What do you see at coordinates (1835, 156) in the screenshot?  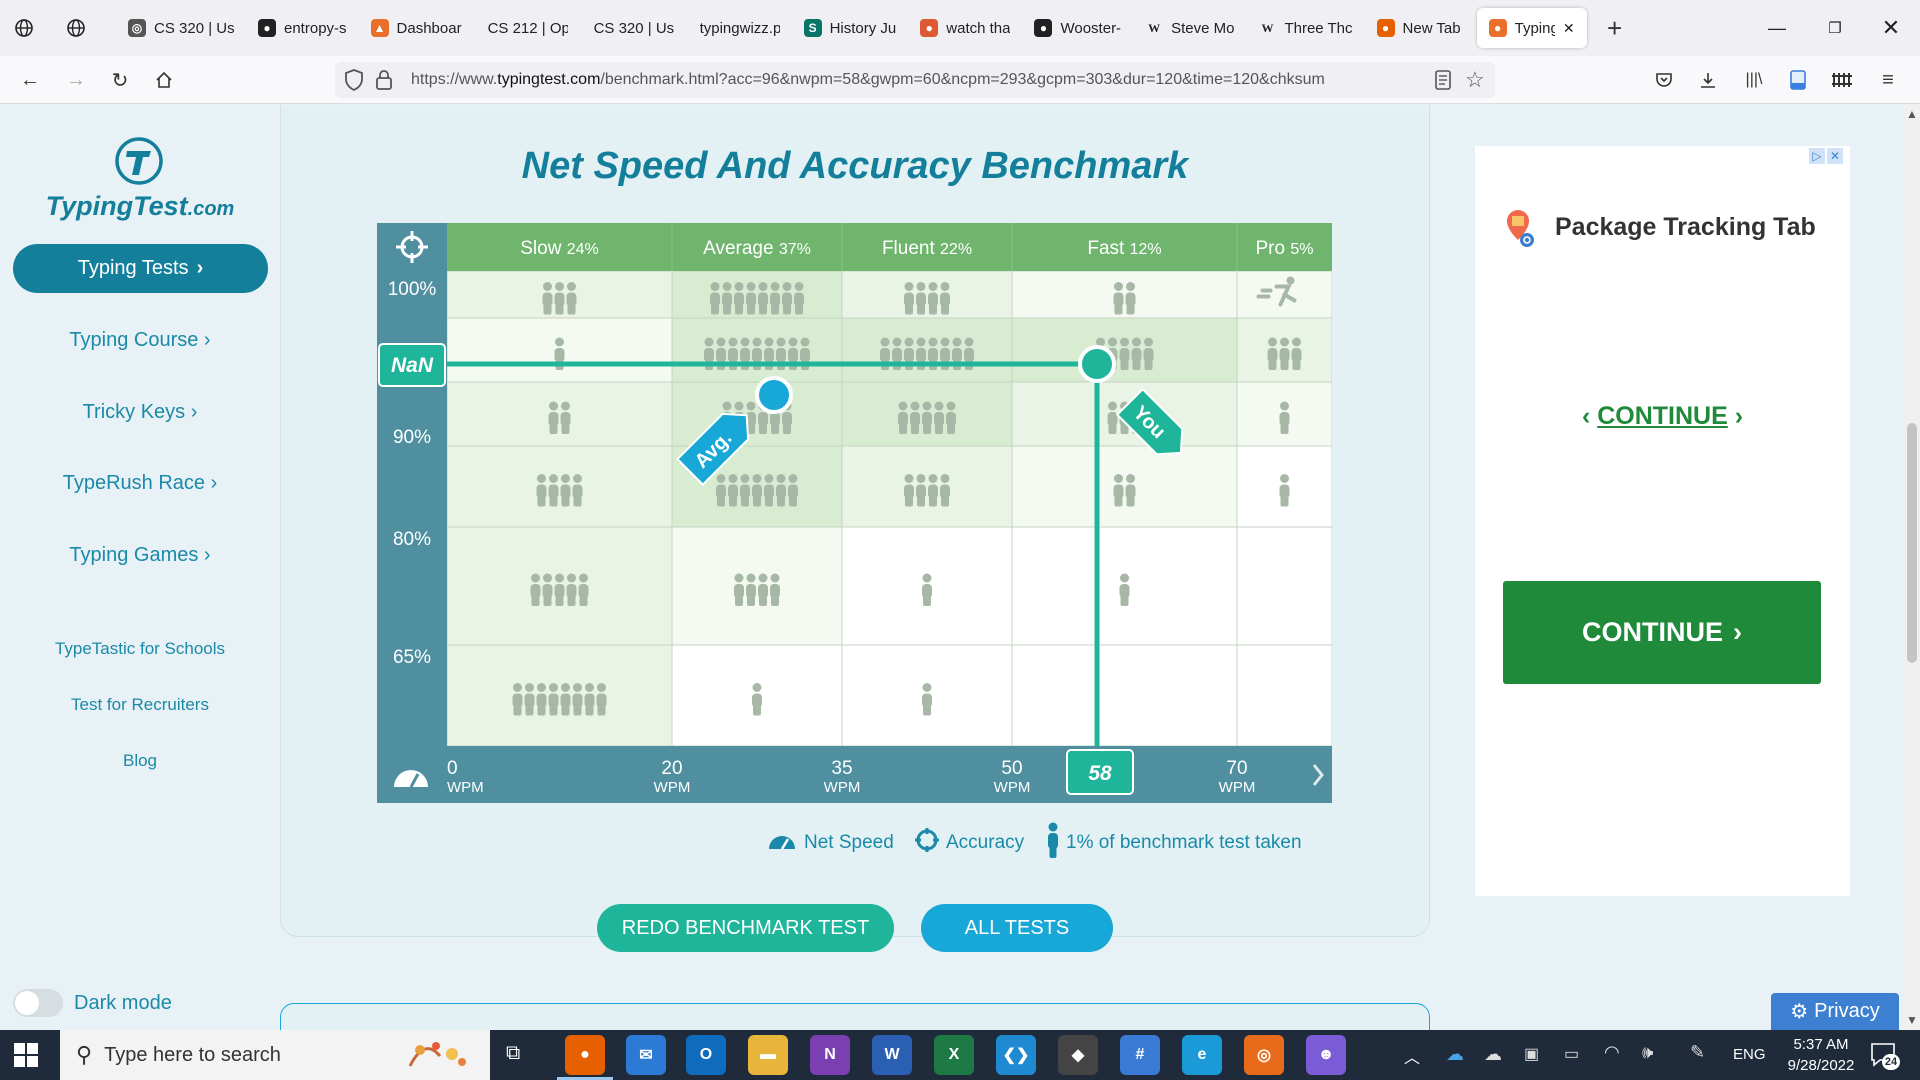 I see `ad-close-icon: ✕` at bounding box center [1835, 156].